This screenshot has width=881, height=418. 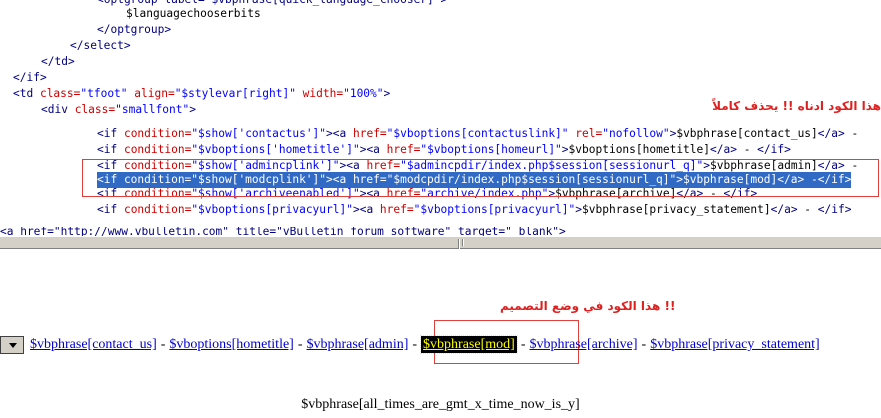 What do you see at coordinates (480, 178) in the screenshot?
I see `highlight-box-code` at bounding box center [480, 178].